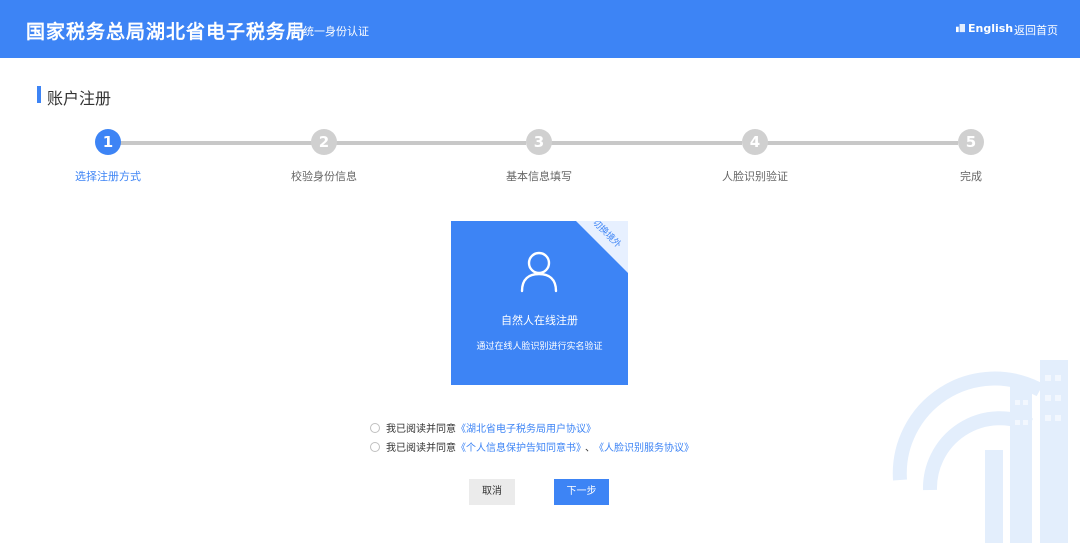 This screenshot has width=1080, height=543. Describe the element at coordinates (539, 272) in the screenshot. I see `user-icon` at that location.